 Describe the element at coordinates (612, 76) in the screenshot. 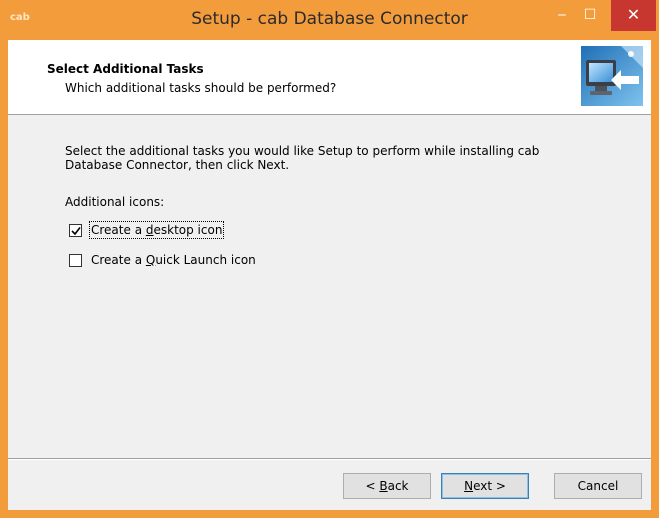

I see `computer-install-icon` at that location.